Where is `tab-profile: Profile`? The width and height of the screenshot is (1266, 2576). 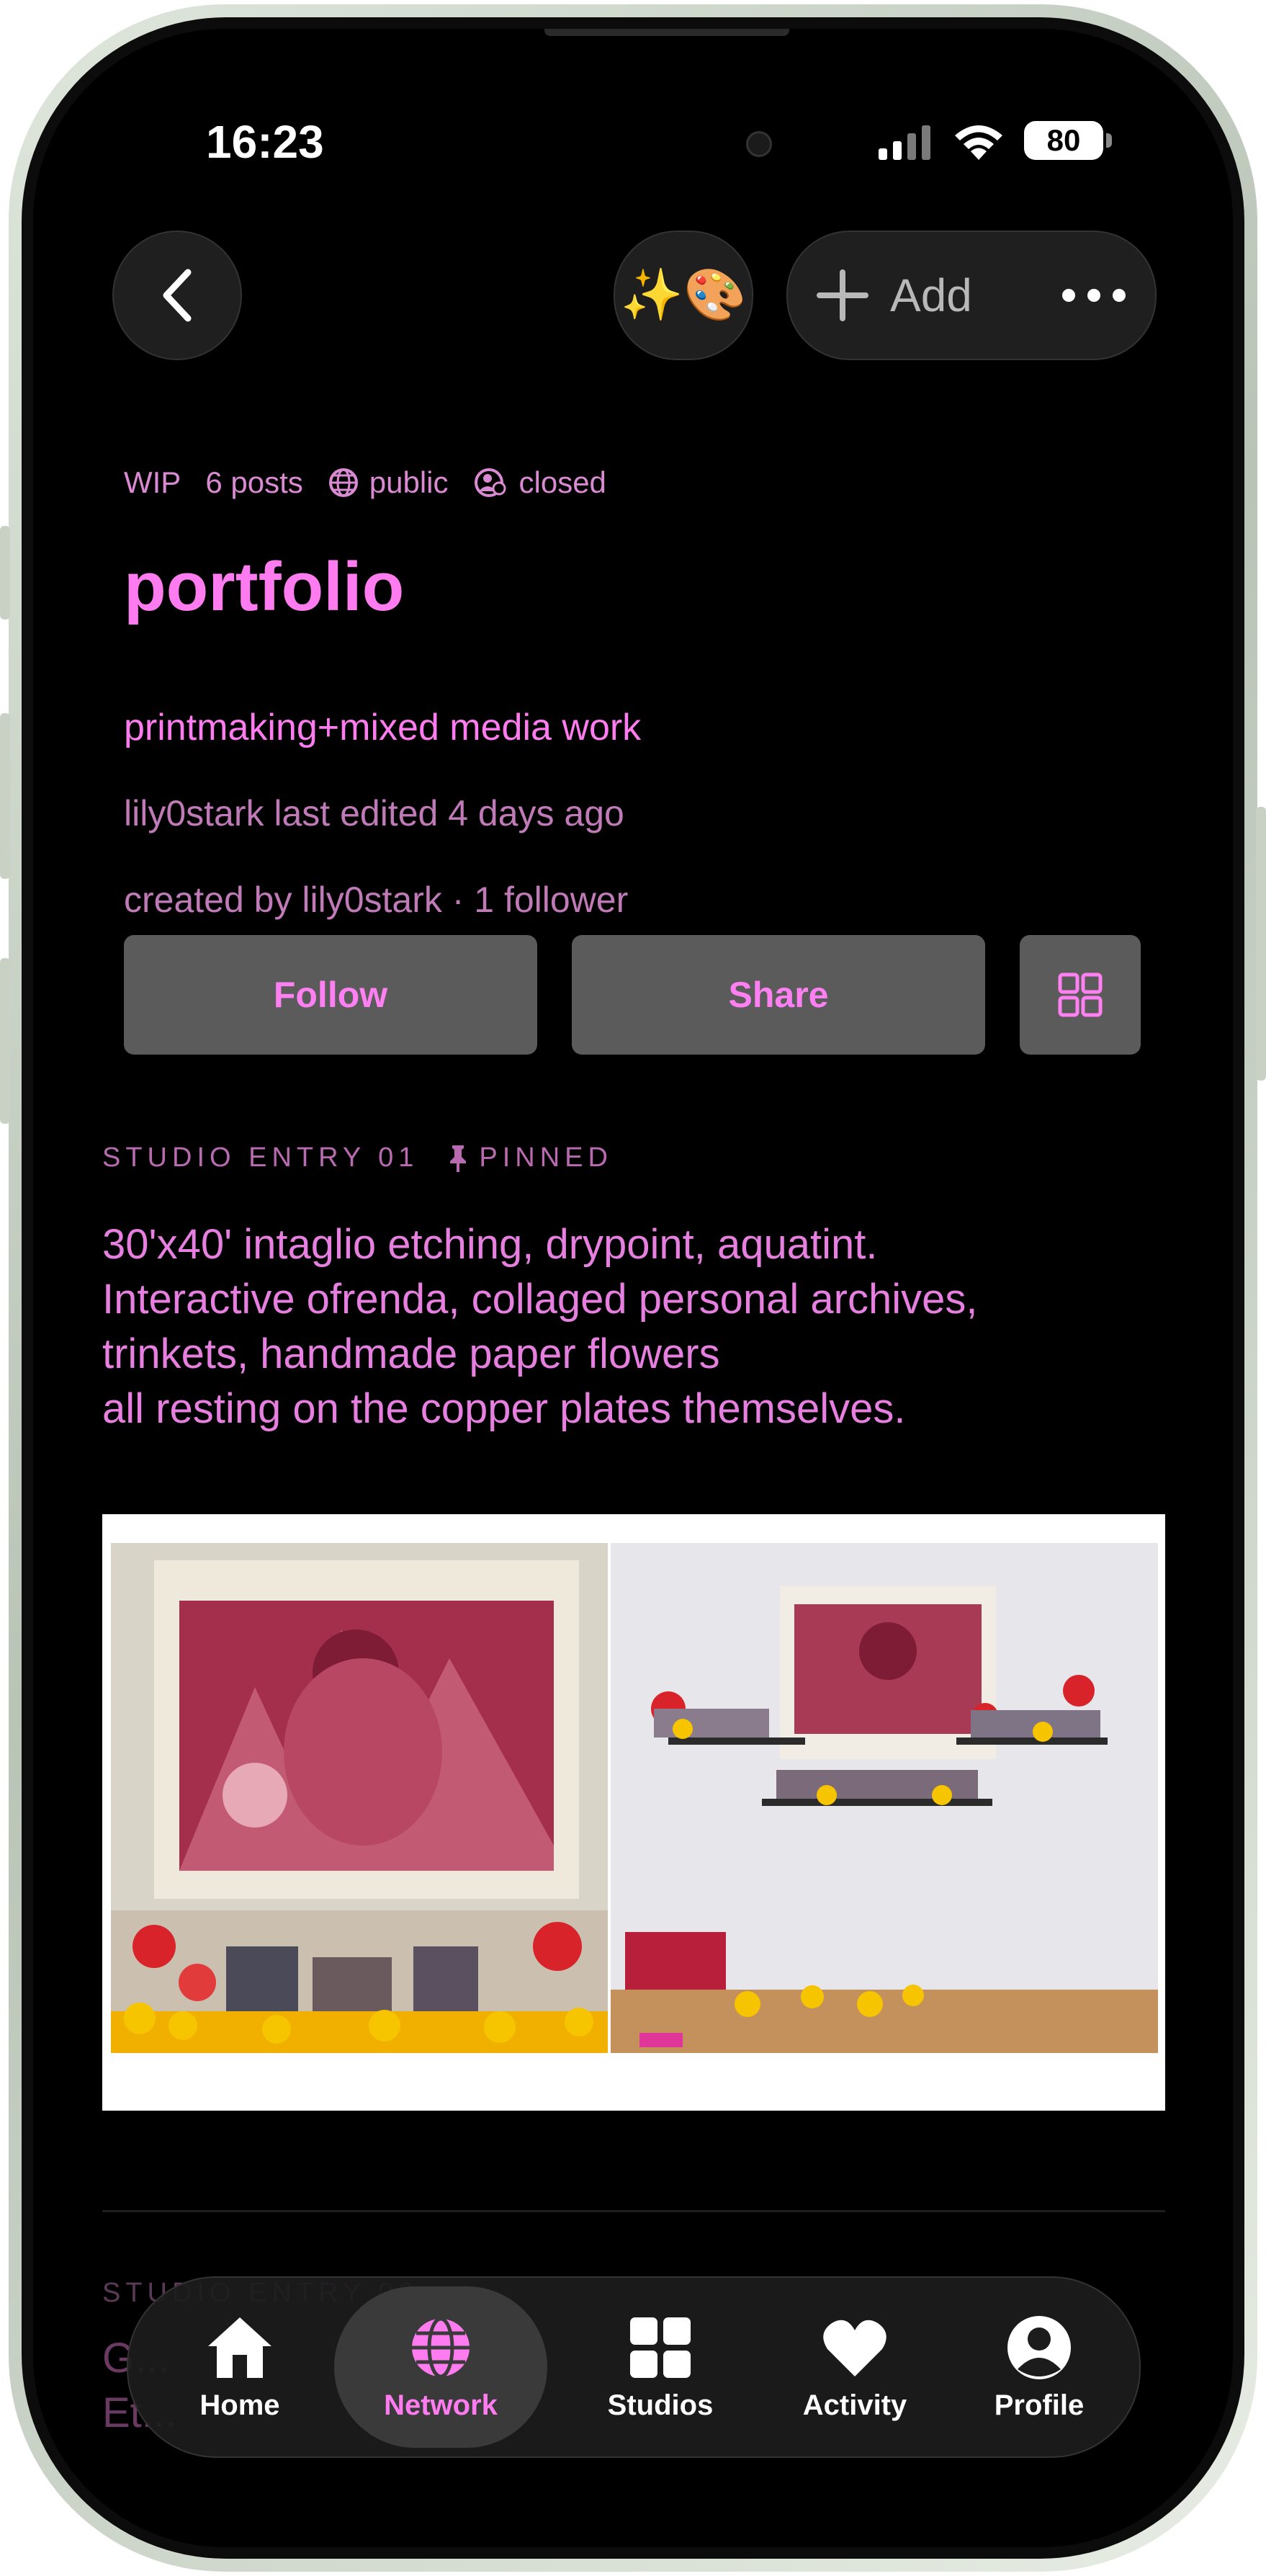 tab-profile: Profile is located at coordinates (1039, 2367).